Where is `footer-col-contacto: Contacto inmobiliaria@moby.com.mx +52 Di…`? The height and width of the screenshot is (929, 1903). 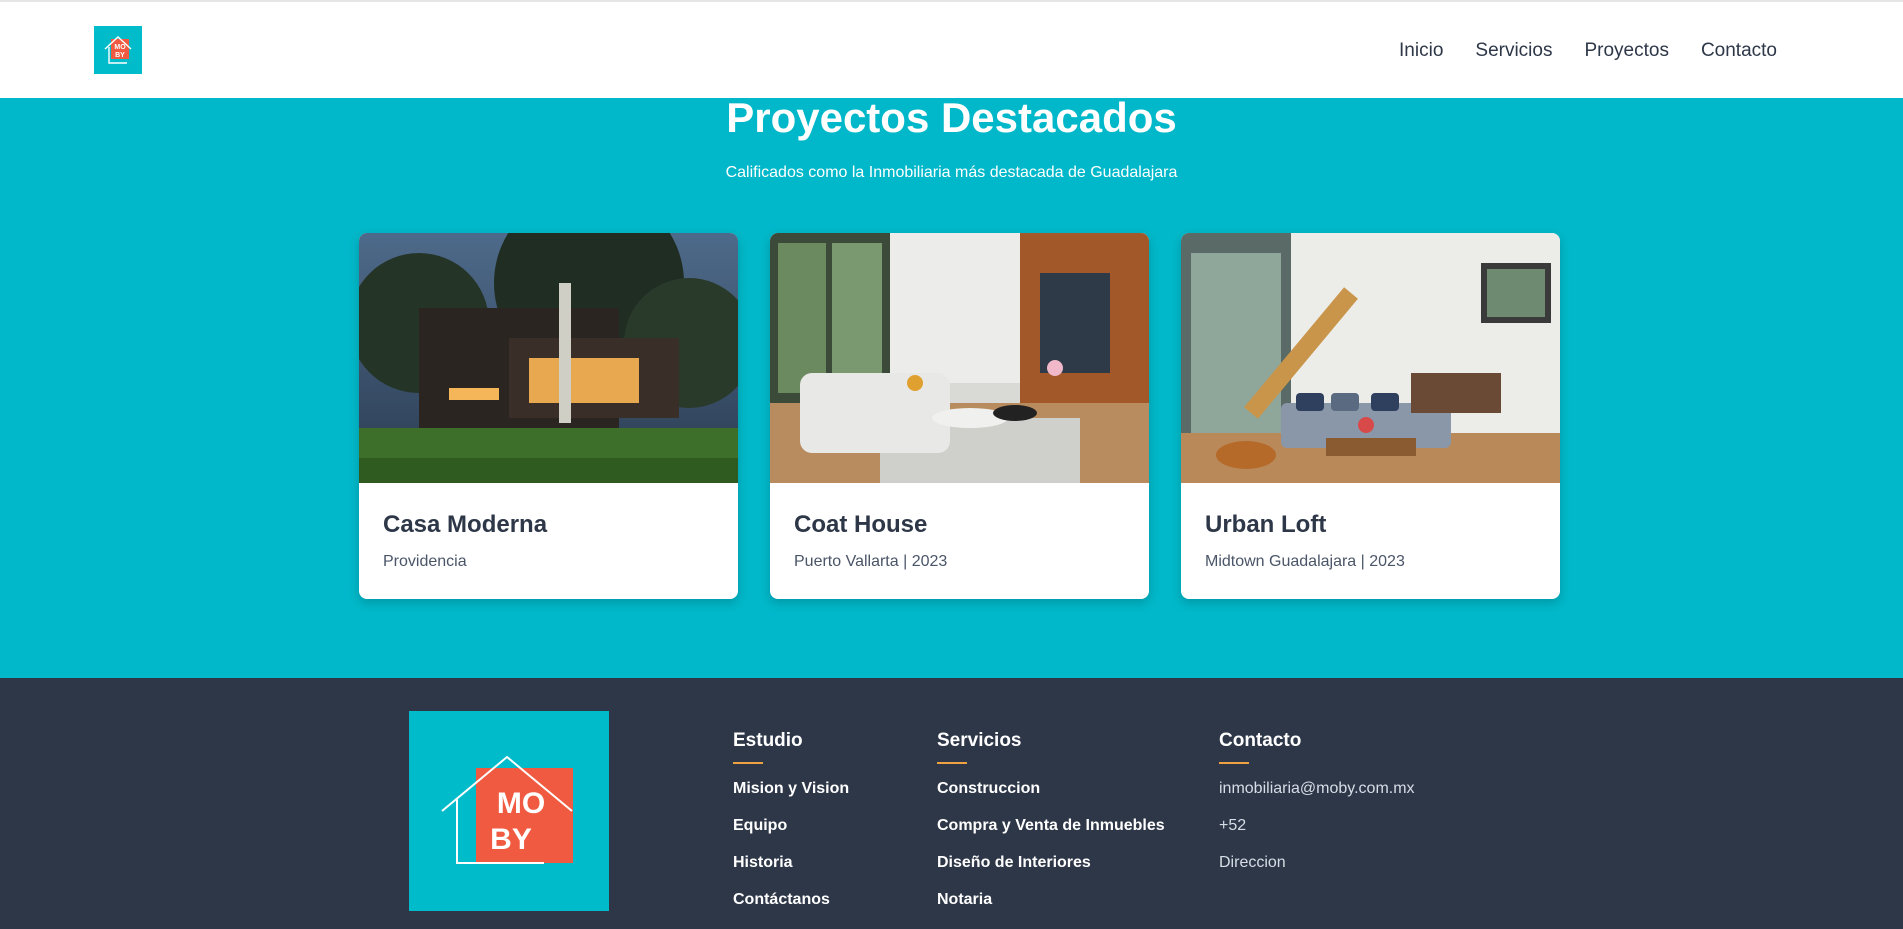
footer-col-contacto: Contacto inmobiliaria@moby.com.mx +52 Di… is located at coordinates (1317, 810).